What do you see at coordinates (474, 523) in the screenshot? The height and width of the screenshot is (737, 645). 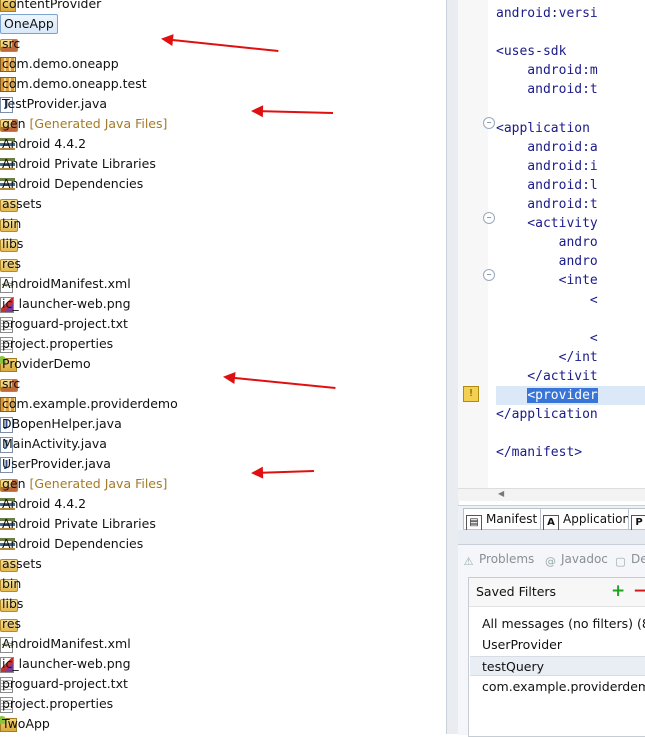 I see `manifest-tab-icon: ▤` at bounding box center [474, 523].